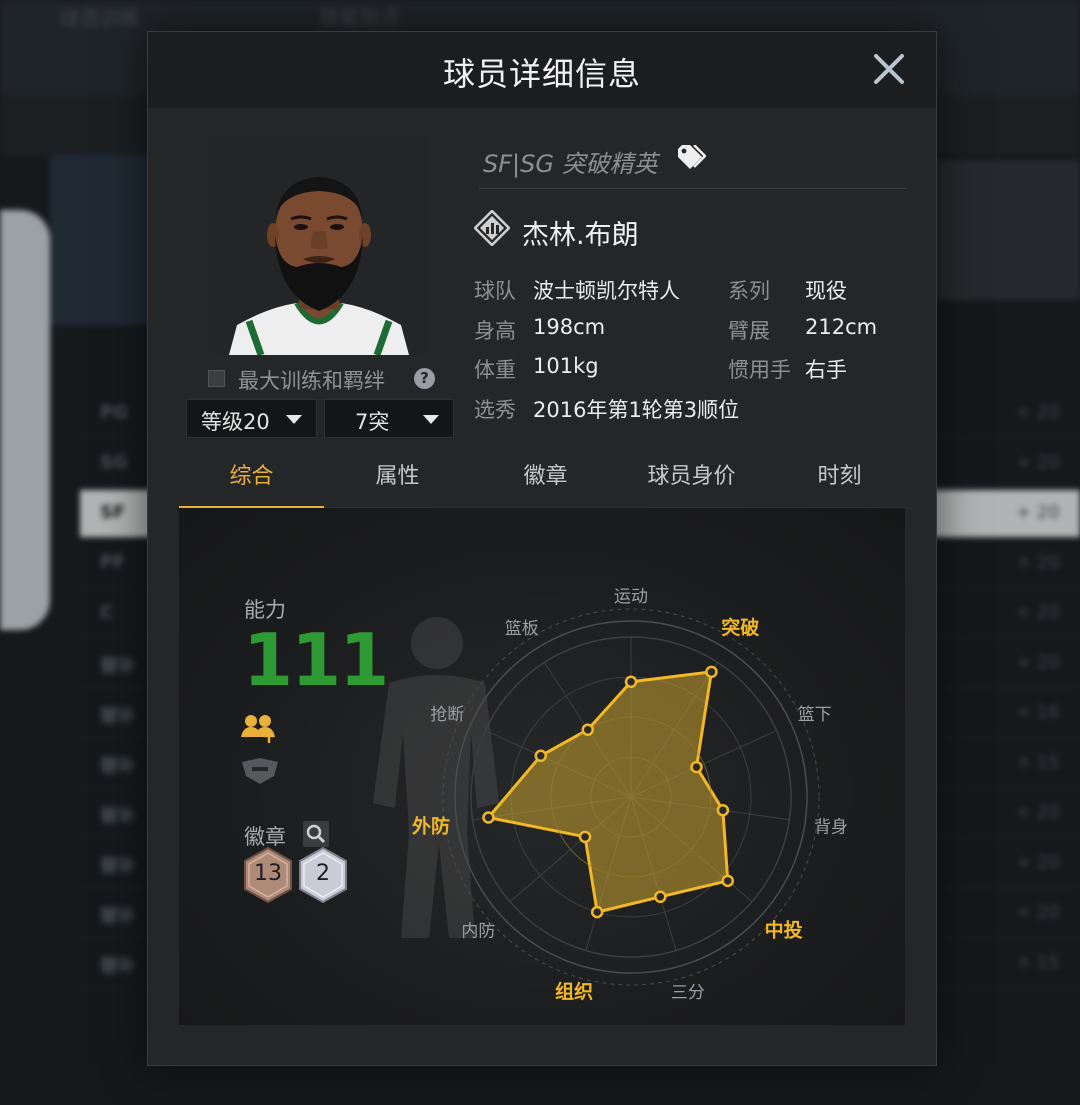 This screenshot has width=1080, height=1105. Describe the element at coordinates (495, 331) in the screenshot. I see `info-label: 身高` at that location.